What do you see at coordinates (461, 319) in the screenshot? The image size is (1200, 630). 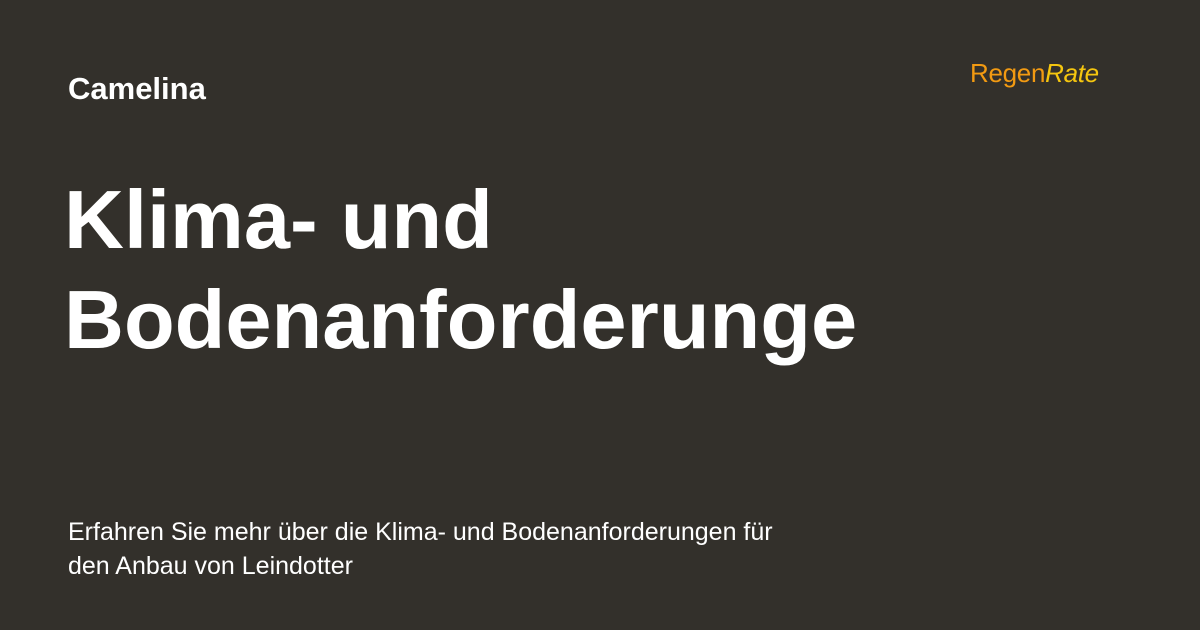 I see `title-line-2: Bodenanforderunge` at bounding box center [461, 319].